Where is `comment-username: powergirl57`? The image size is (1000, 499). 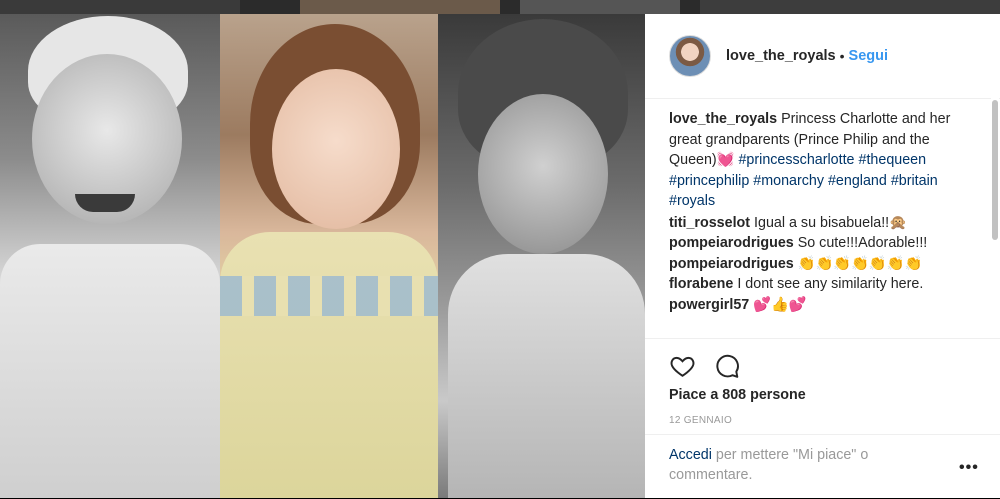
comment-username: powergirl57 is located at coordinates (709, 305).